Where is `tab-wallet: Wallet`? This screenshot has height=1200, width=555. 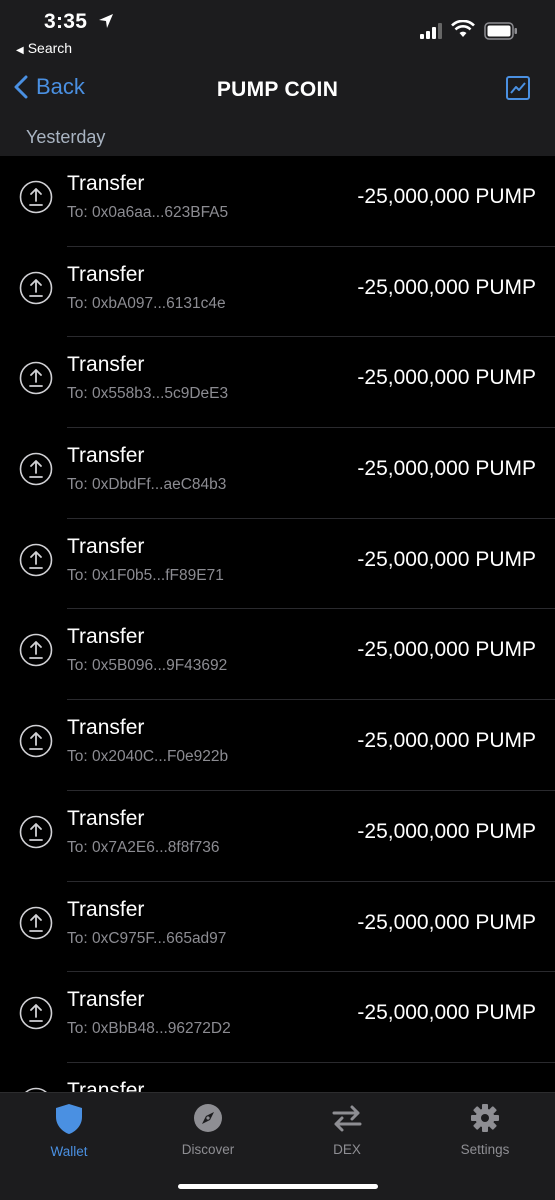
tab-wallet: Wallet is located at coordinates (69, 1131).